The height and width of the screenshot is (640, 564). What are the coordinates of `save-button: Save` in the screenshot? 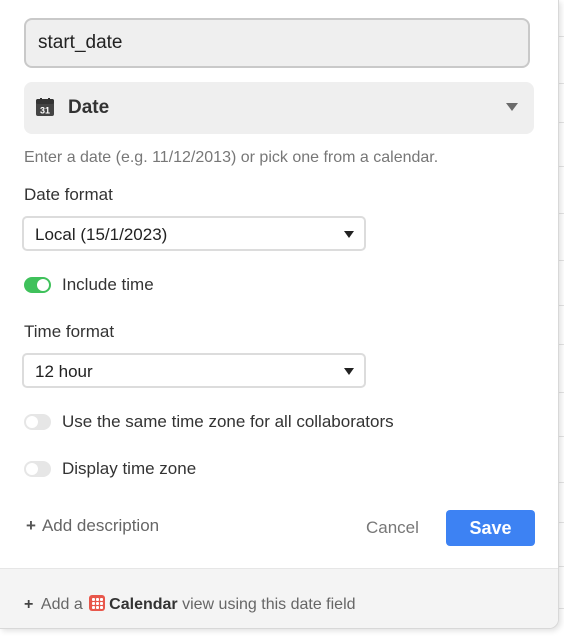 It's located at (490, 528).